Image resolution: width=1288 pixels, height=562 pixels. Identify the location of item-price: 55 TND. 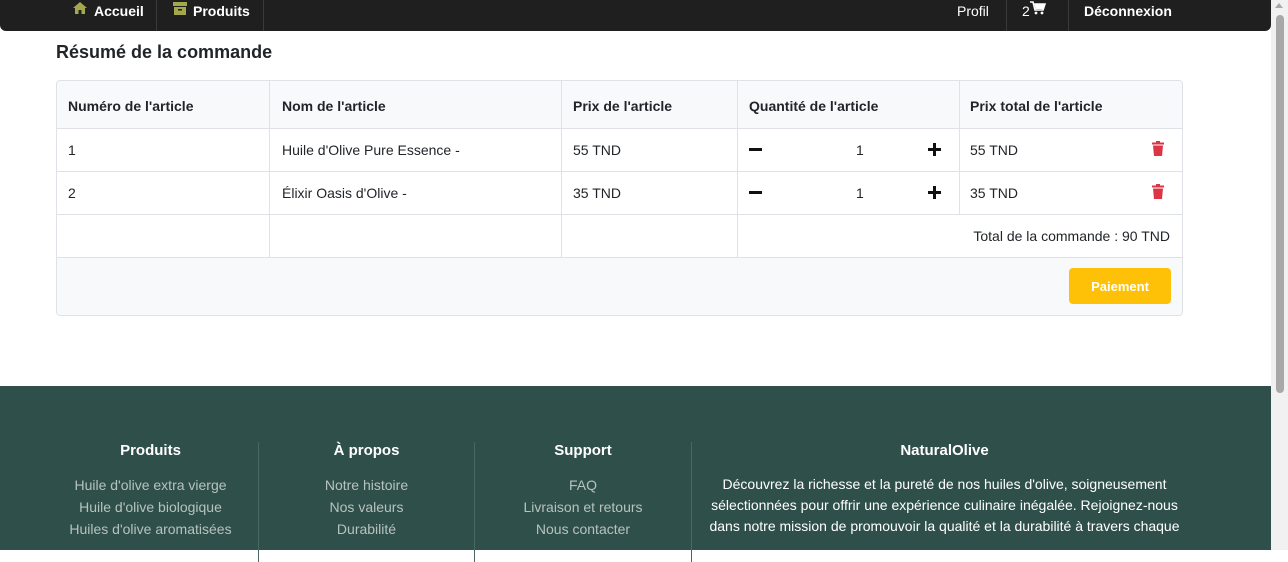
(650, 150).